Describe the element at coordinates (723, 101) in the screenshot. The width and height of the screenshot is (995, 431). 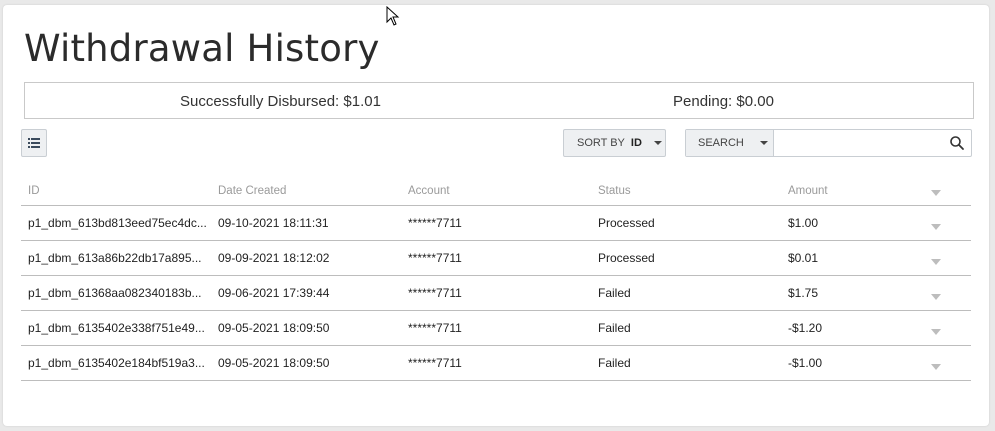
I see `pending-total: Pending: $0.00` at that location.